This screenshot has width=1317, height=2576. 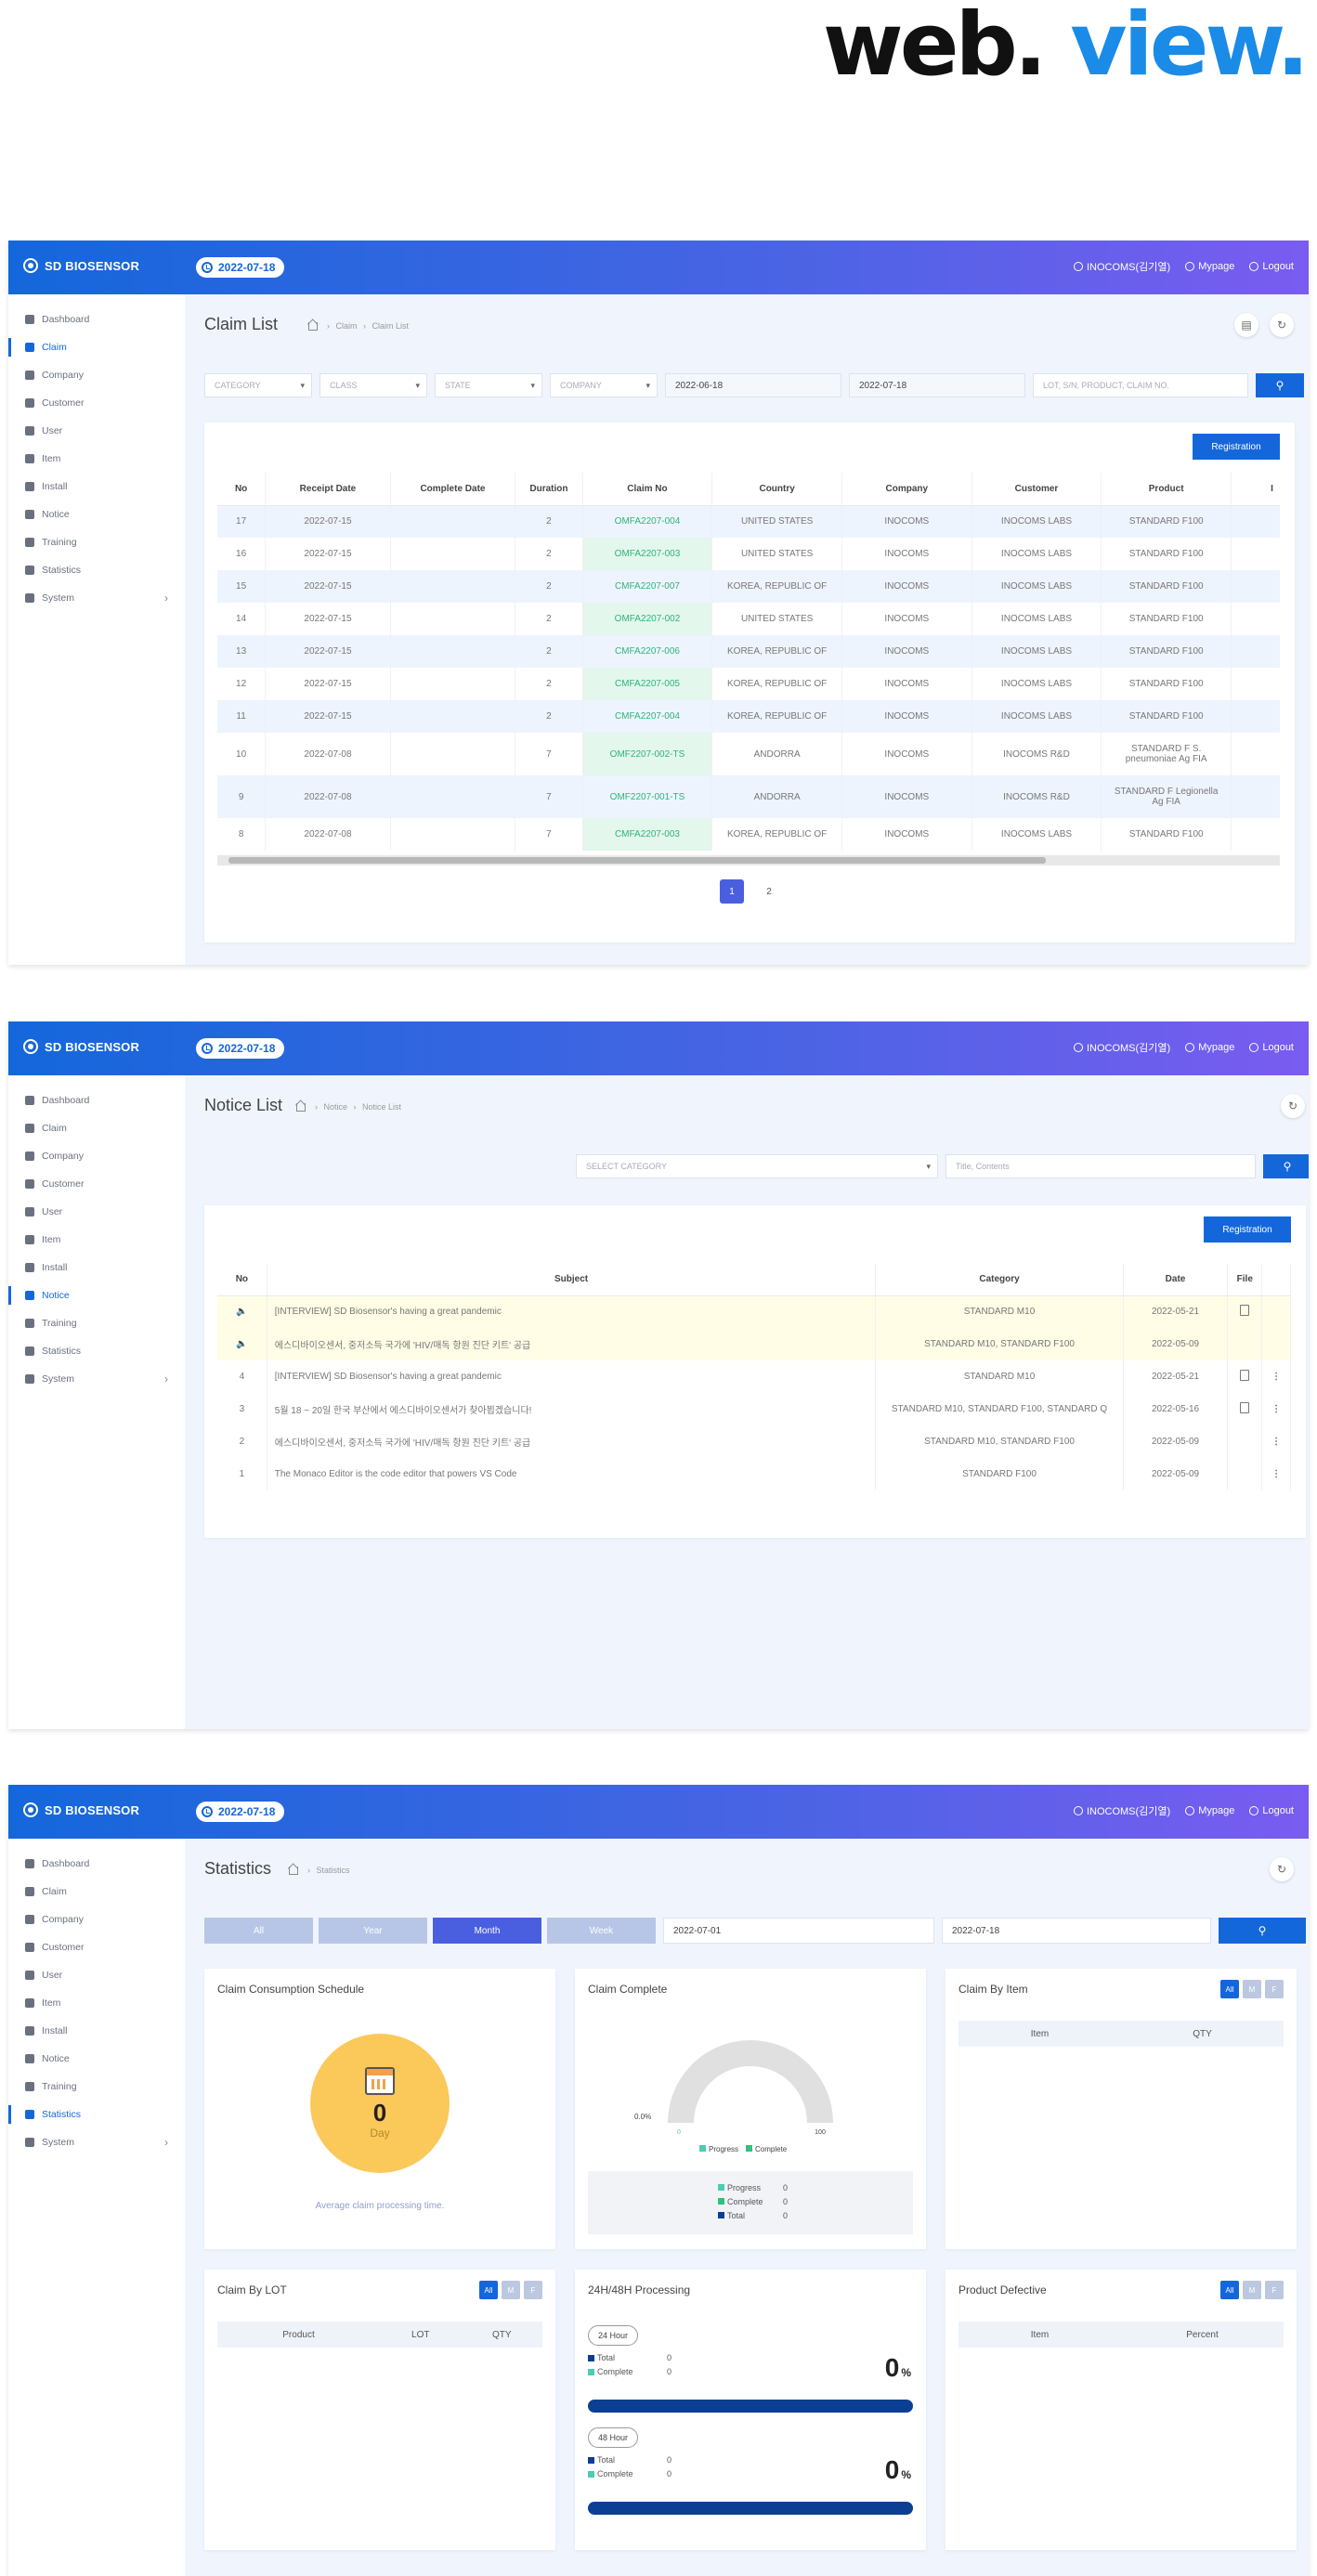 What do you see at coordinates (1036, 489) in the screenshot?
I see `column-header: Customer` at bounding box center [1036, 489].